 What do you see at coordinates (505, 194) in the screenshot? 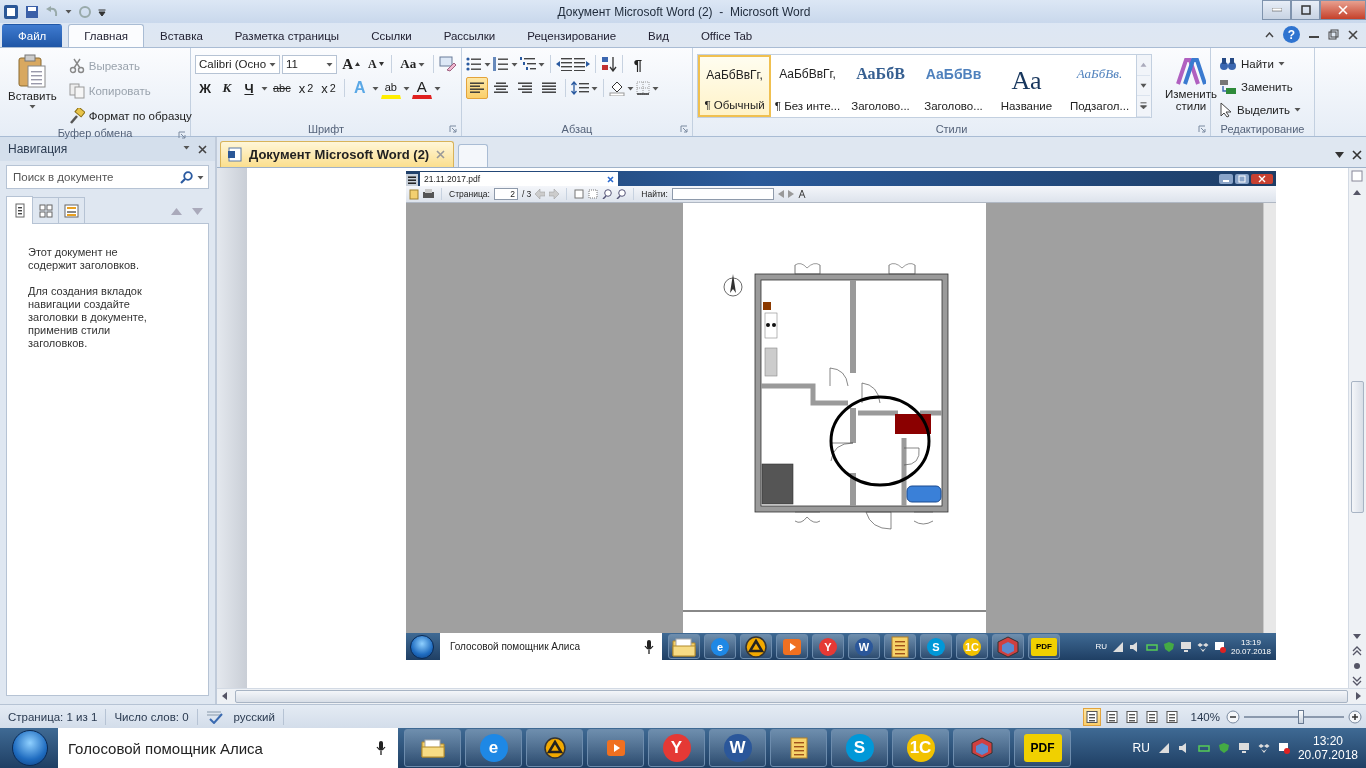
I see `page-number-field: 2` at bounding box center [505, 194].